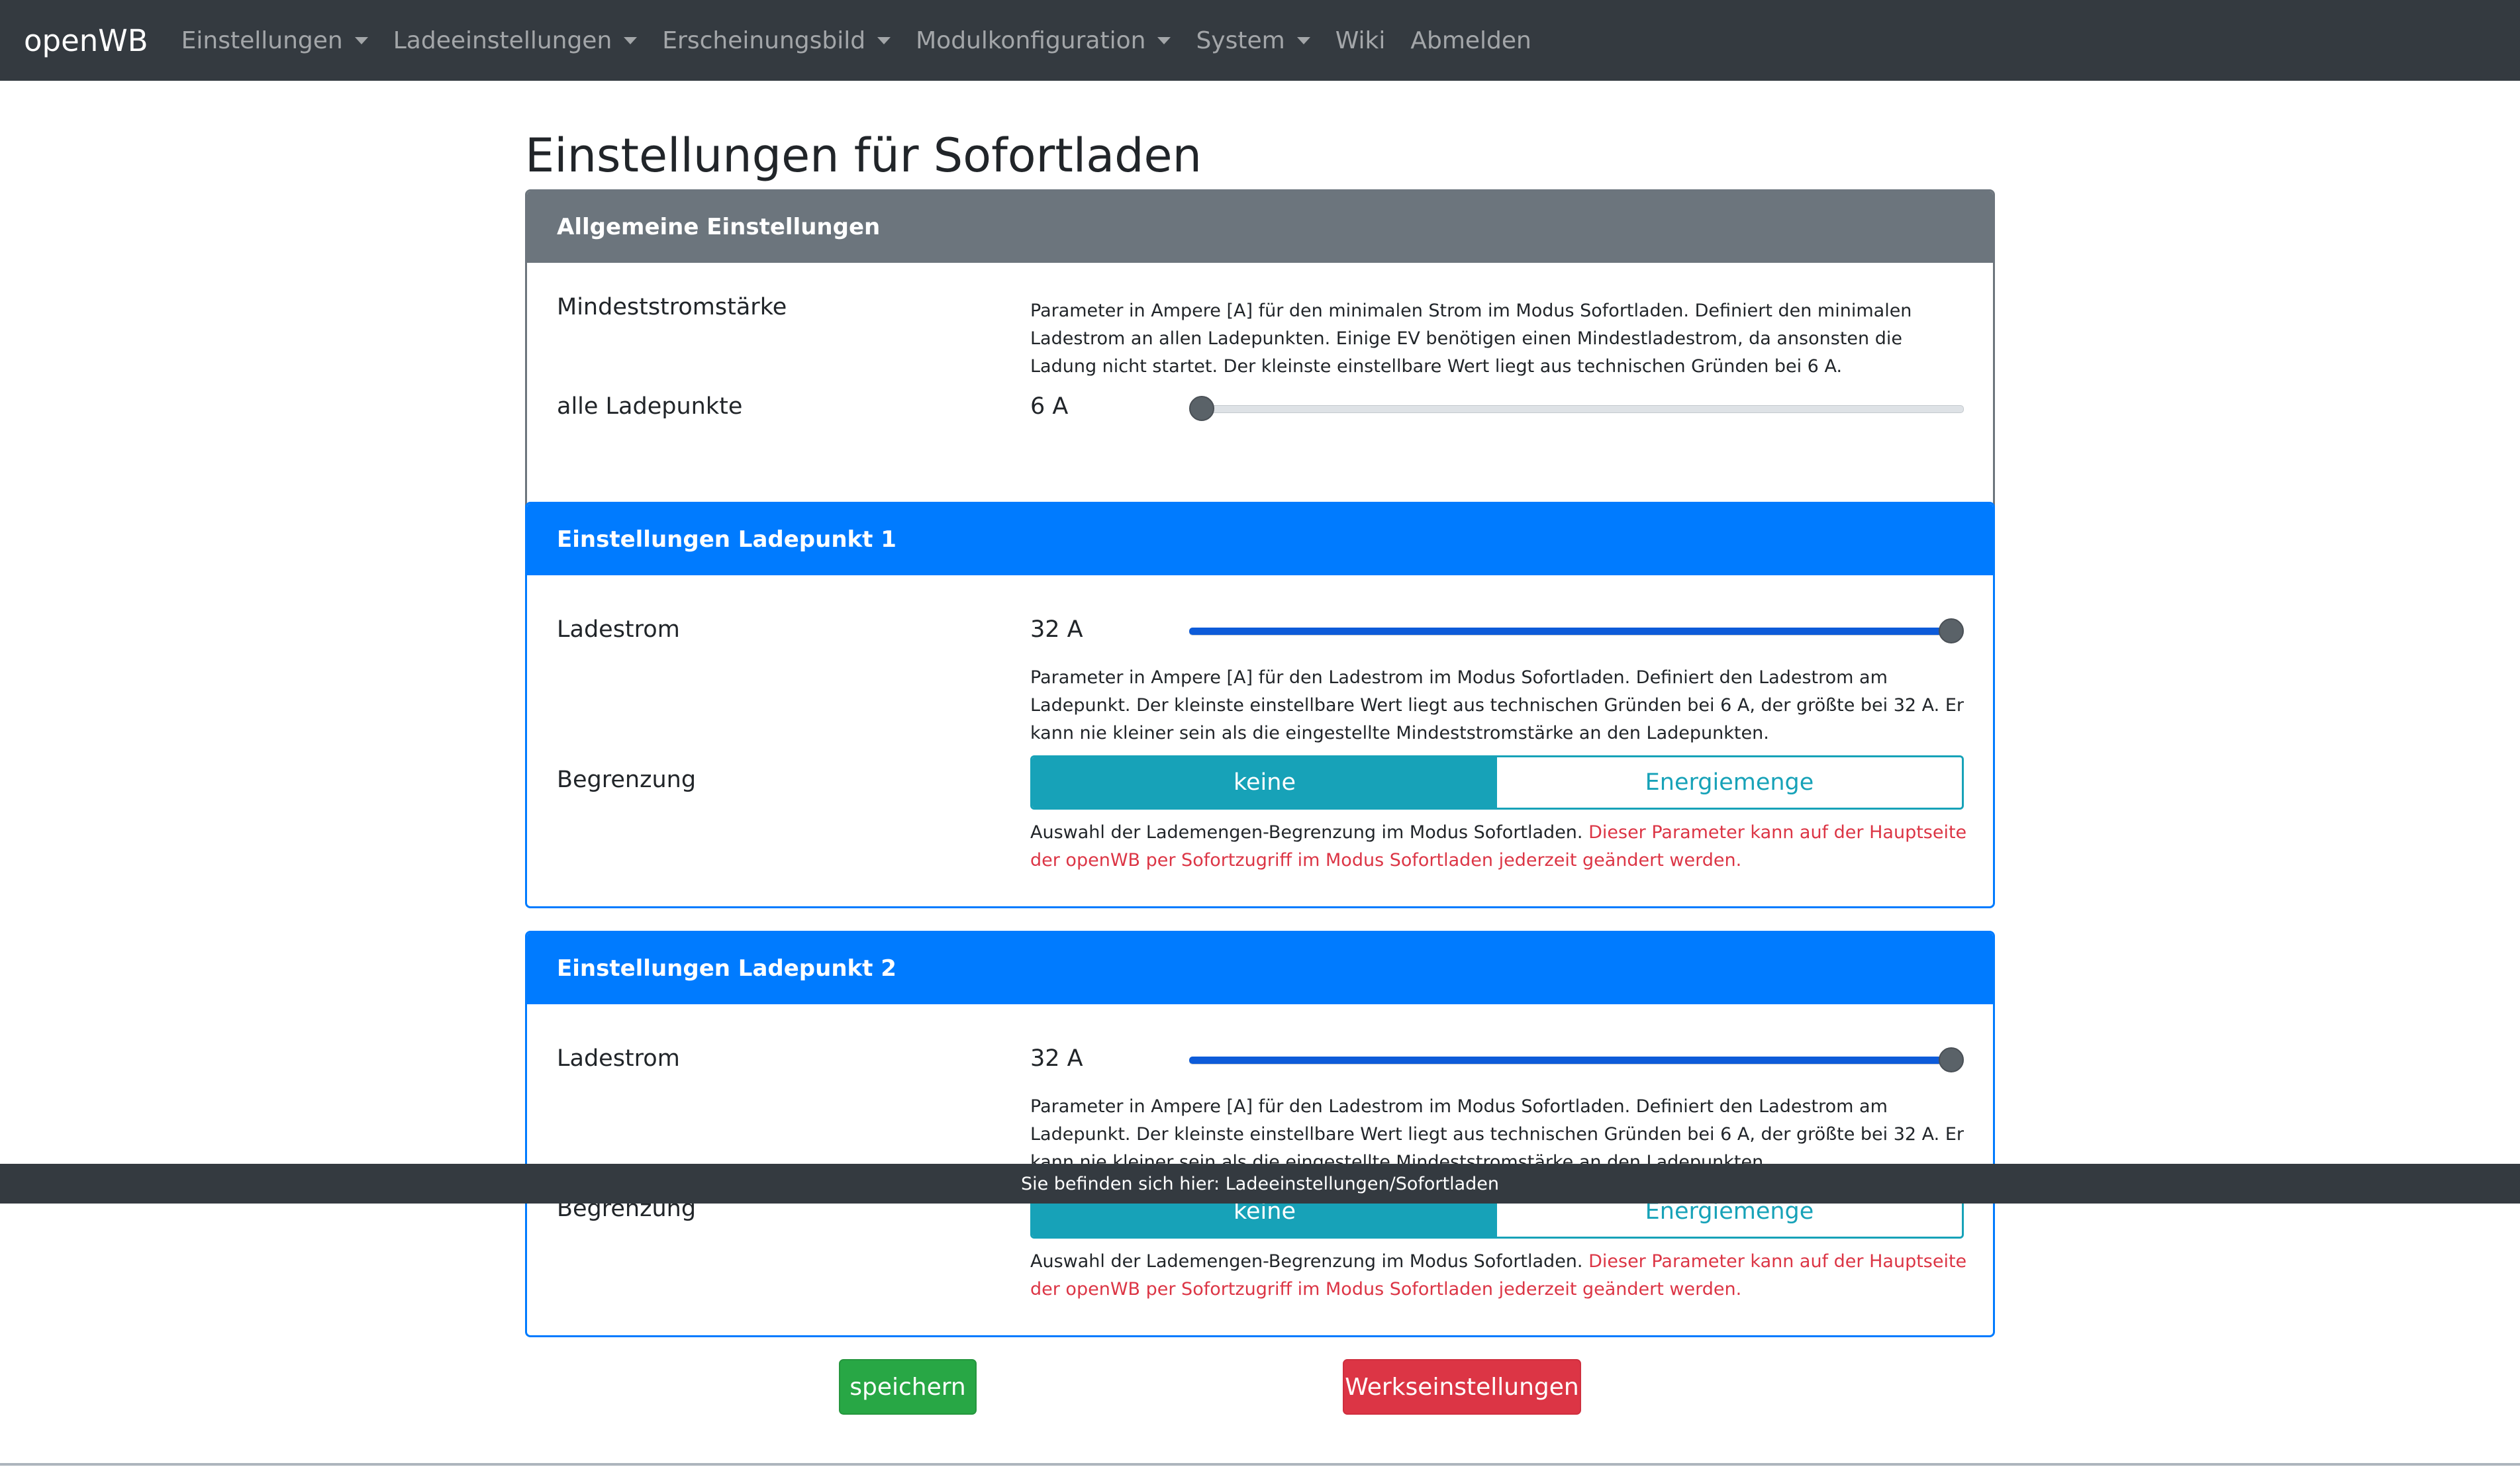  I want to click on factory-reset-button: Werkseinstellungen, so click(1462, 1387).